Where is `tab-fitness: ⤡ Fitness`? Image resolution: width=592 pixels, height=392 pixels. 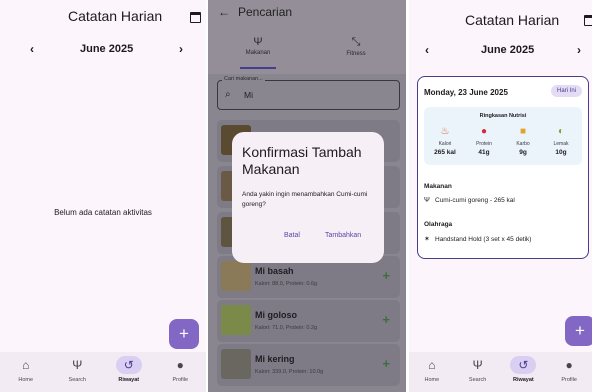
tab-fitness: ⤡ Fitness is located at coordinates (356, 46).